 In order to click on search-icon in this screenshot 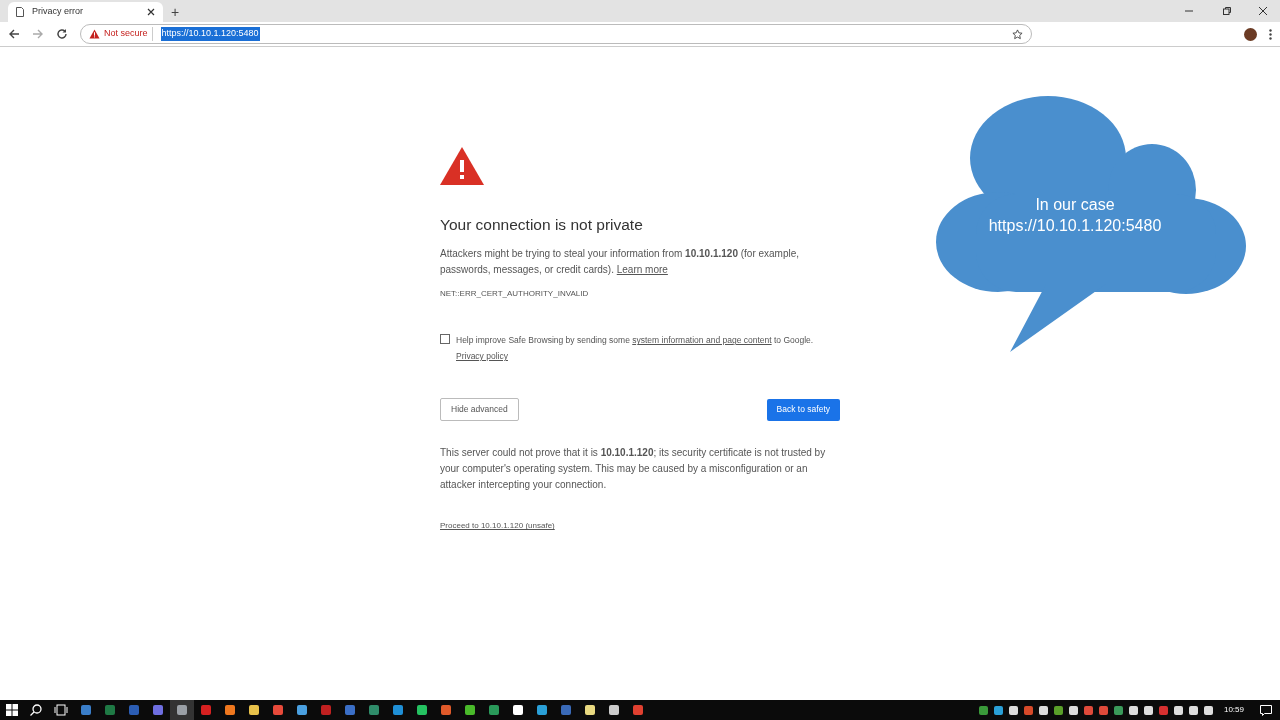, I will do `click(36, 710)`.